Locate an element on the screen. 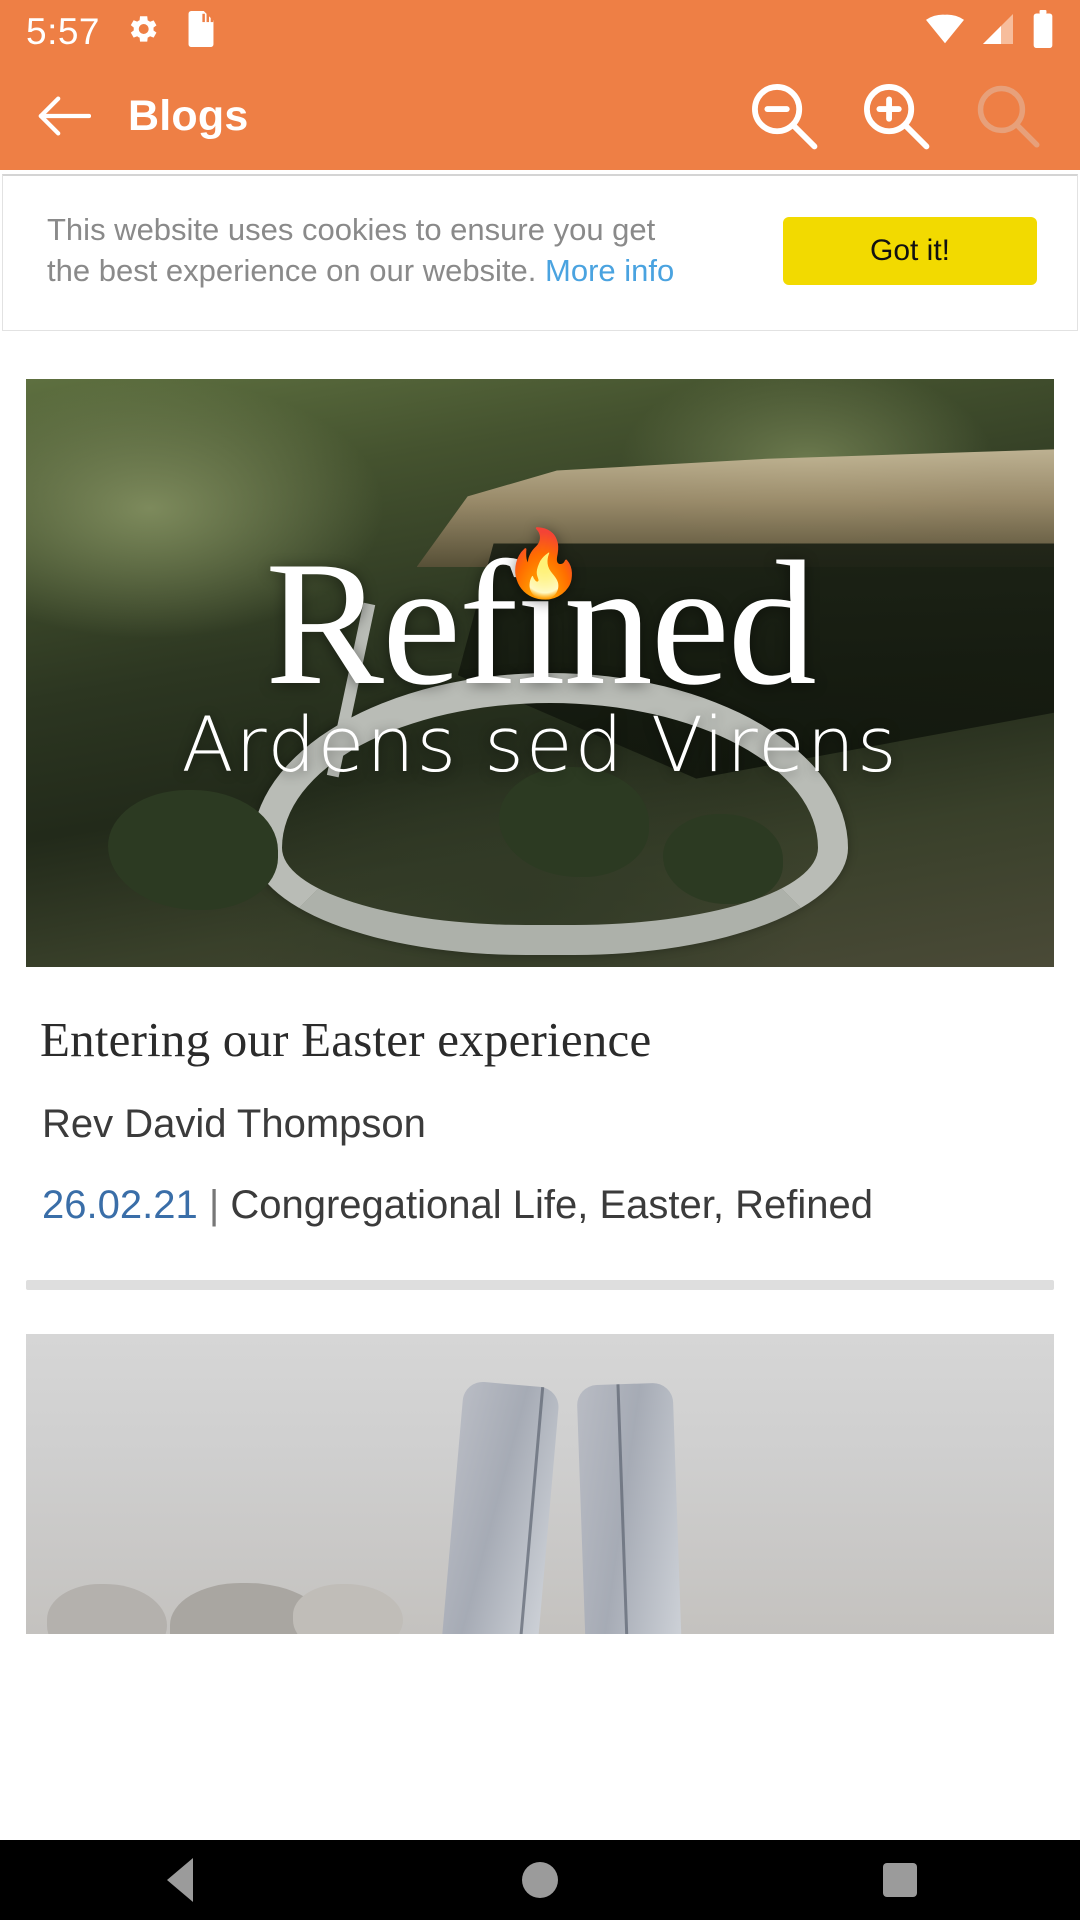  back-arrow-icon is located at coordinates (64, 116).